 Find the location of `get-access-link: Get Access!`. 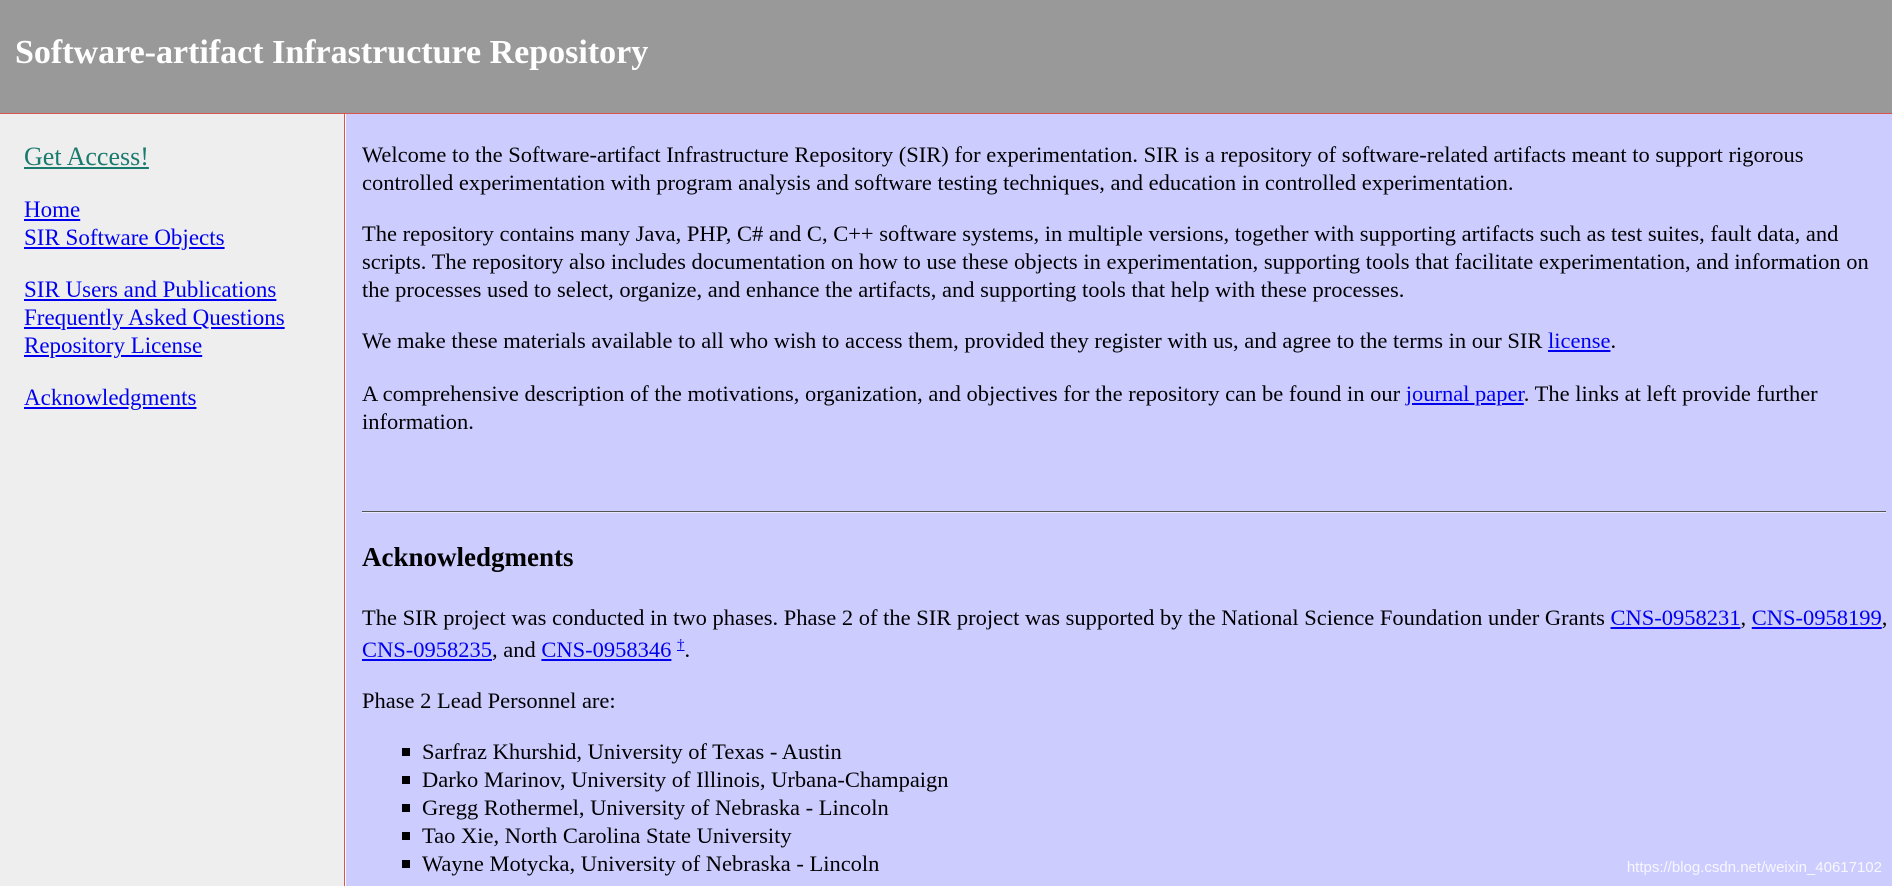

get-access-link: Get Access! is located at coordinates (86, 157).